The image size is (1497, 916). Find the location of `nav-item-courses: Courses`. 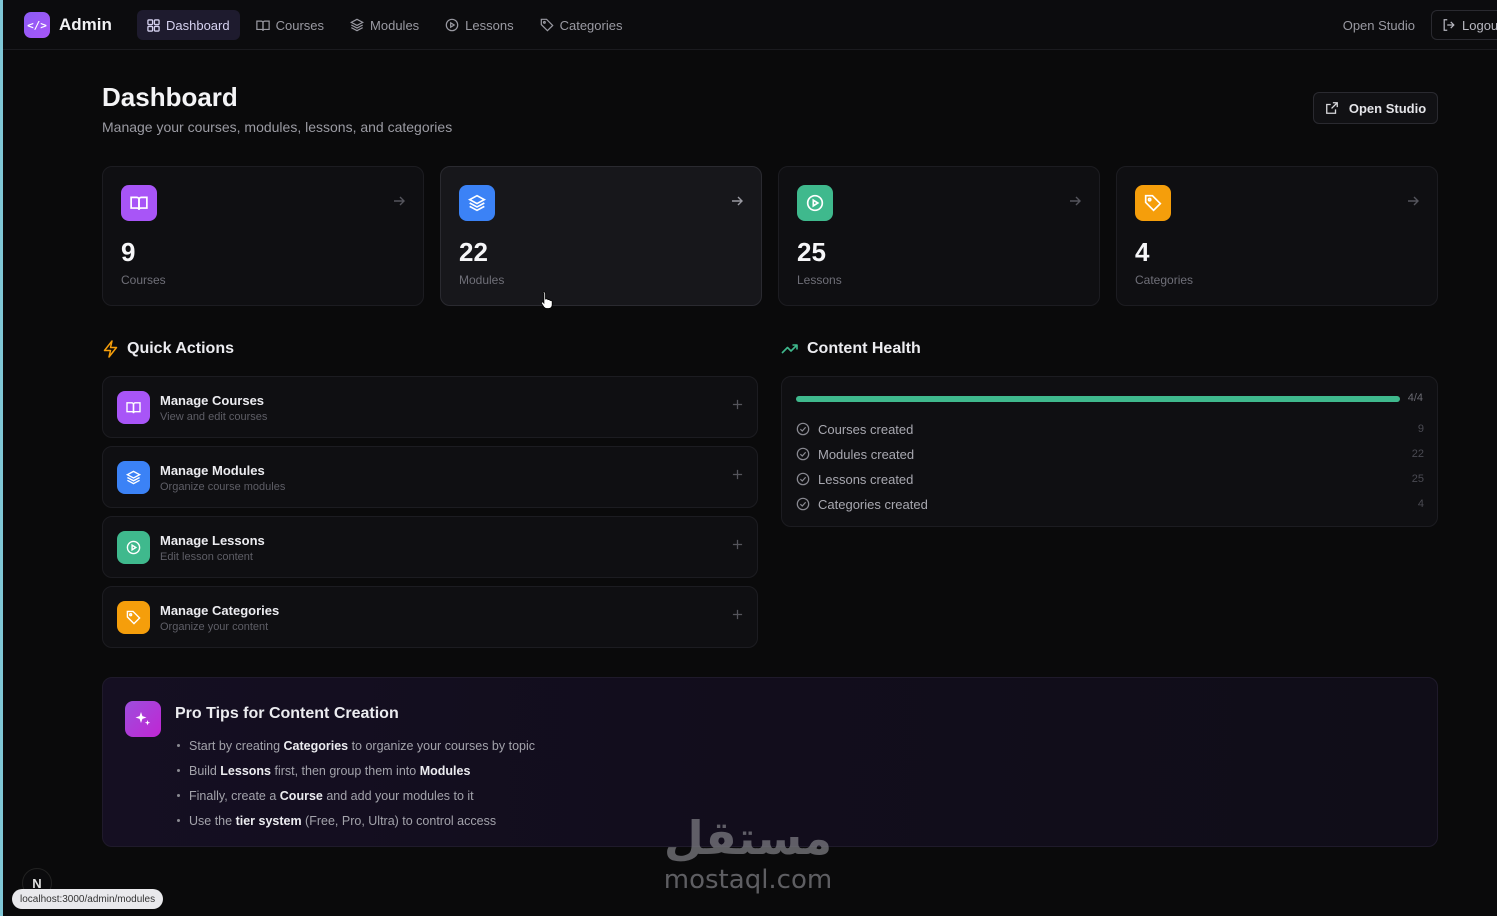

nav-item-courses: Courses is located at coordinates (290, 25).